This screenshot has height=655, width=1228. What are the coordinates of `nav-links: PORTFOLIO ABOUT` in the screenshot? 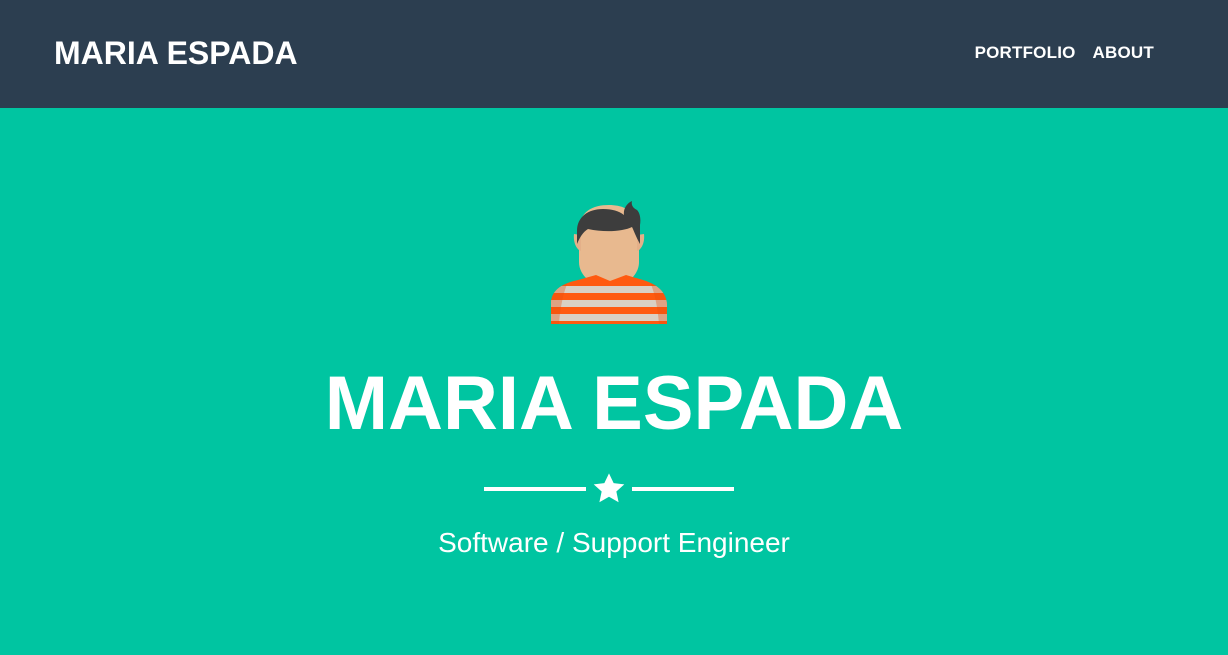 It's located at (1064, 53).